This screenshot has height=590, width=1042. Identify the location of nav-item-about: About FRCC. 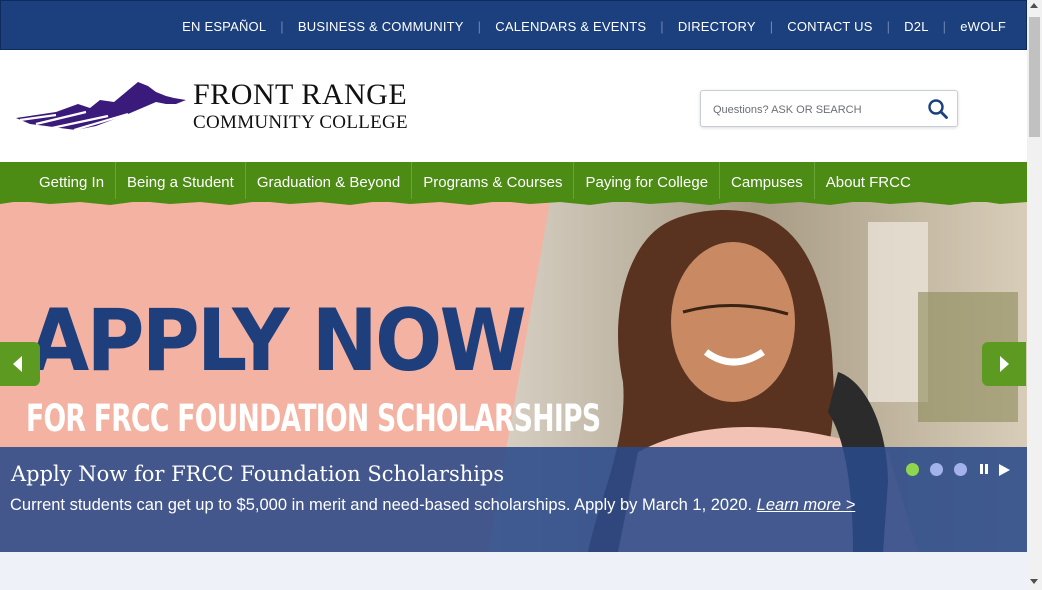
(867, 182).